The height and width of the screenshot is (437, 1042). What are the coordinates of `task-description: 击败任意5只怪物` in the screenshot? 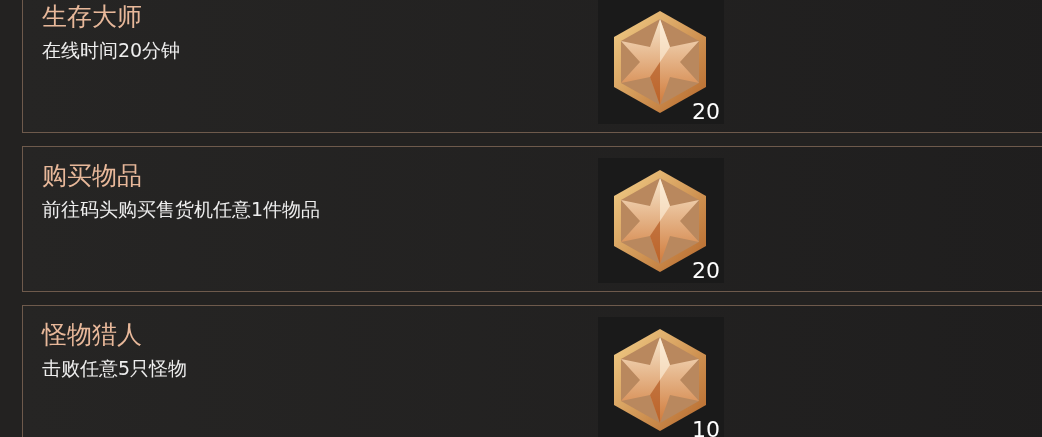 It's located at (115, 368).